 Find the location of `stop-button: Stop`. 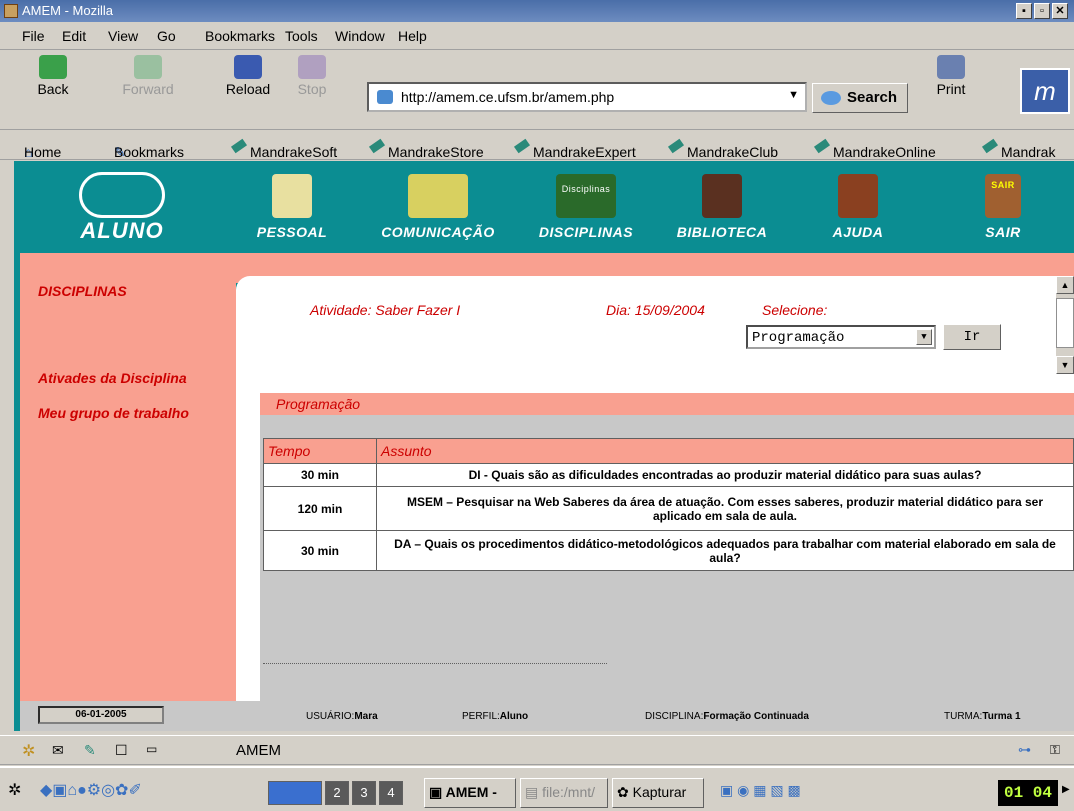

stop-button: Stop is located at coordinates (312, 76).